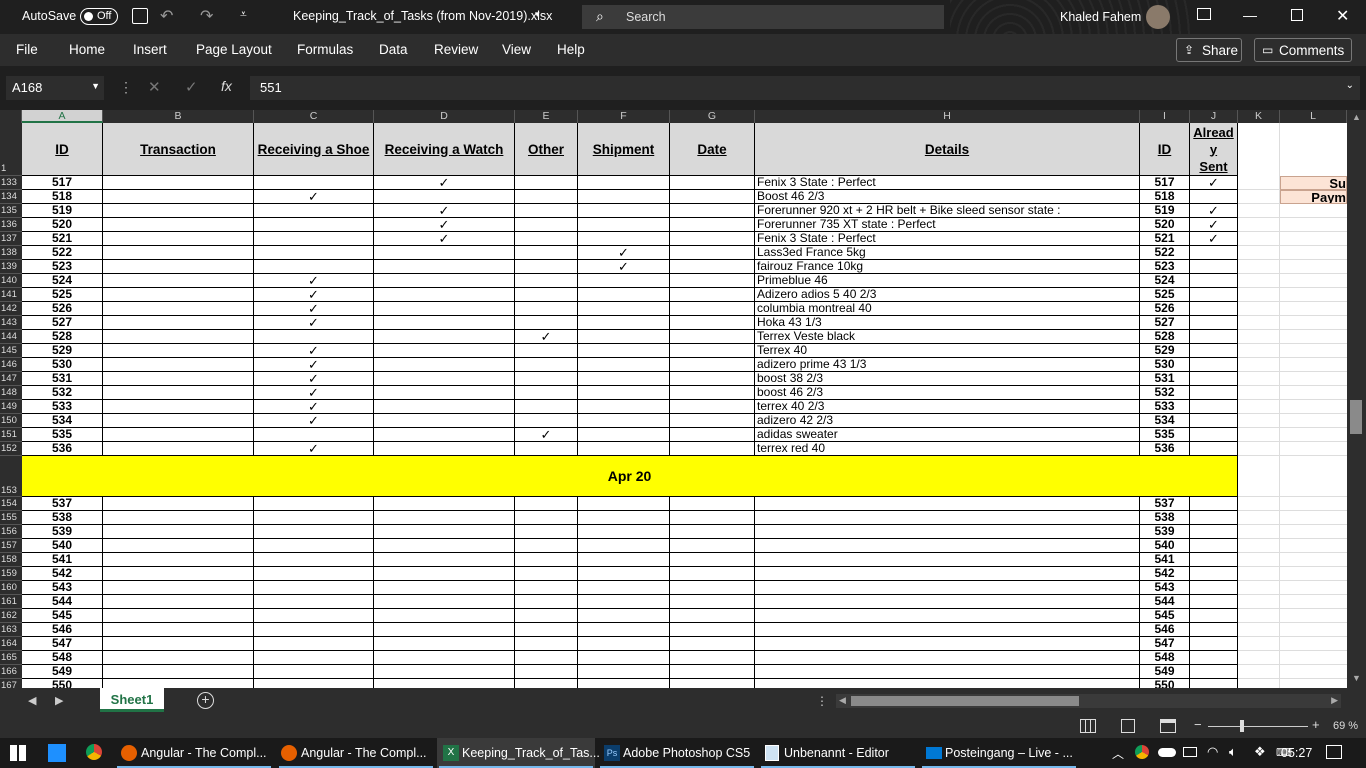  I want to click on title-dropdown-icon: ▾, so click(537, 14).